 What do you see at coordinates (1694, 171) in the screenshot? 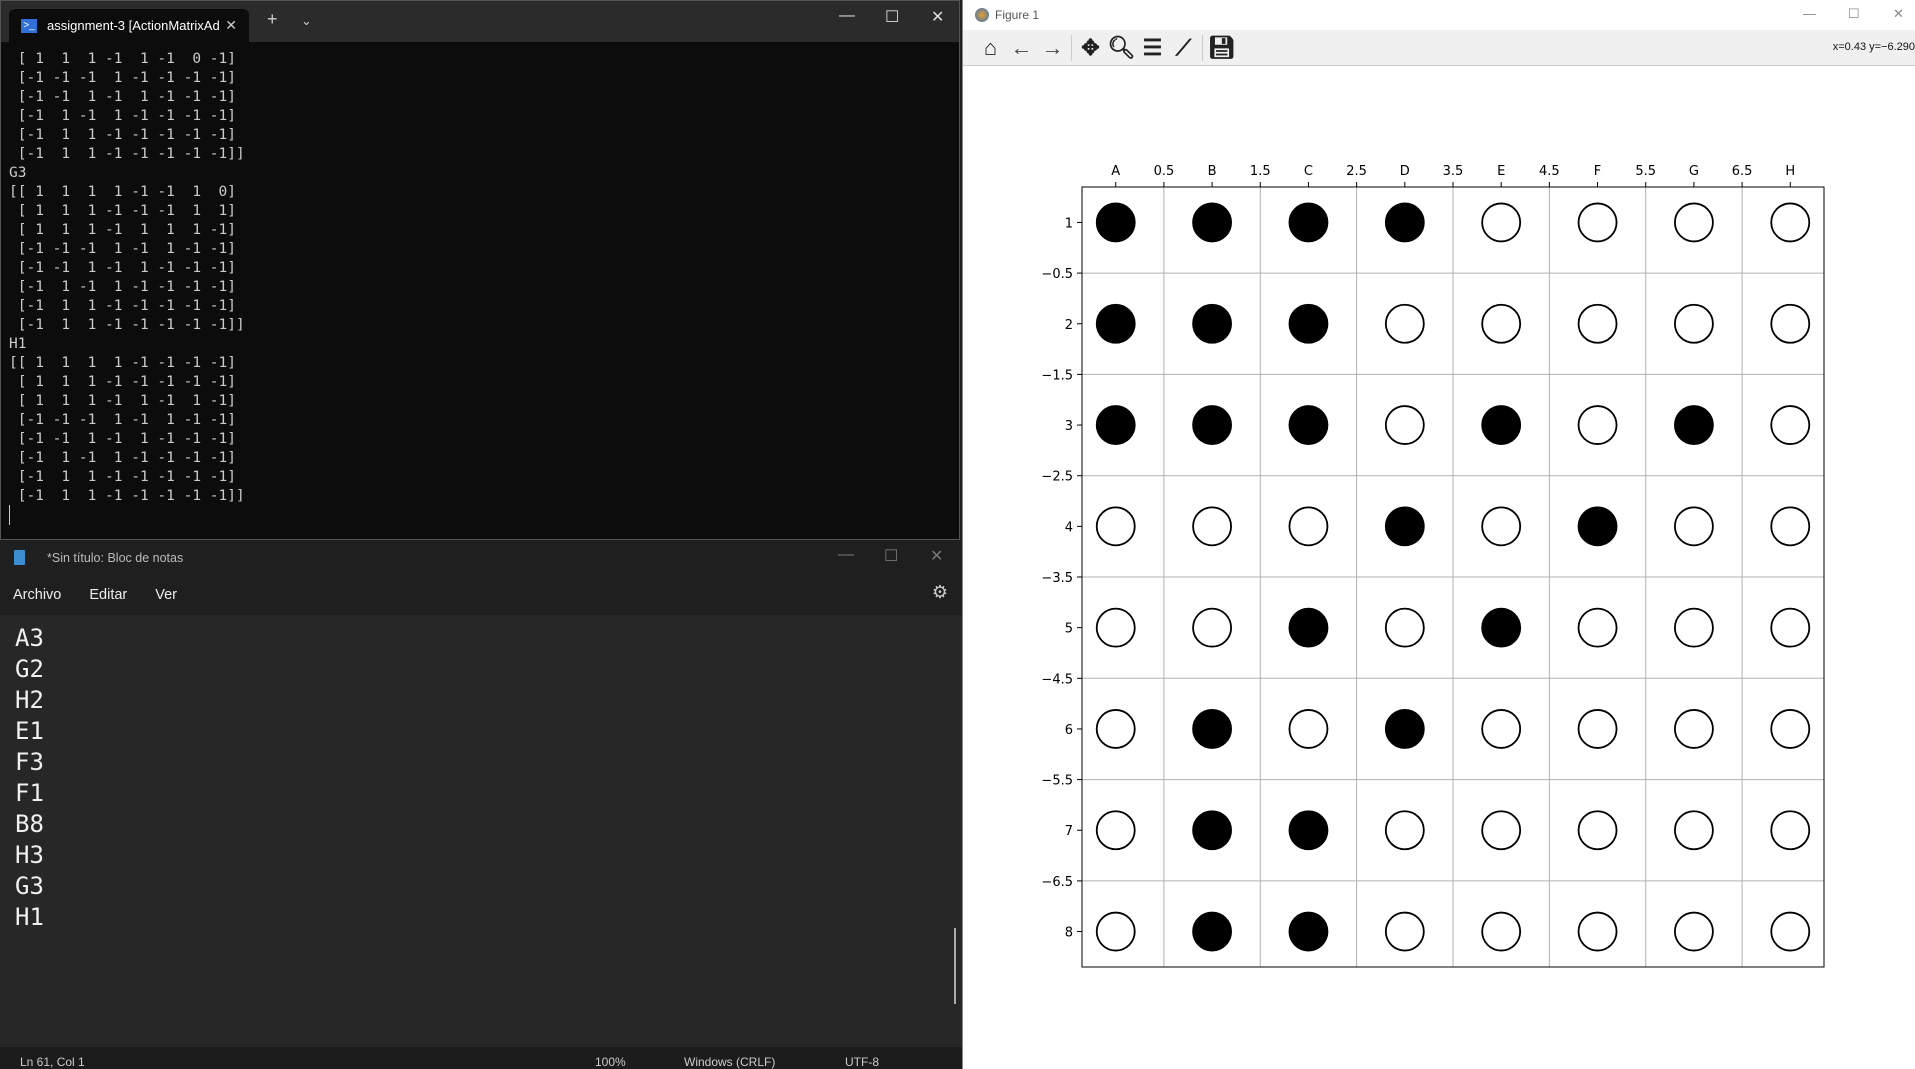
I see `x-tick-label: G` at bounding box center [1694, 171].